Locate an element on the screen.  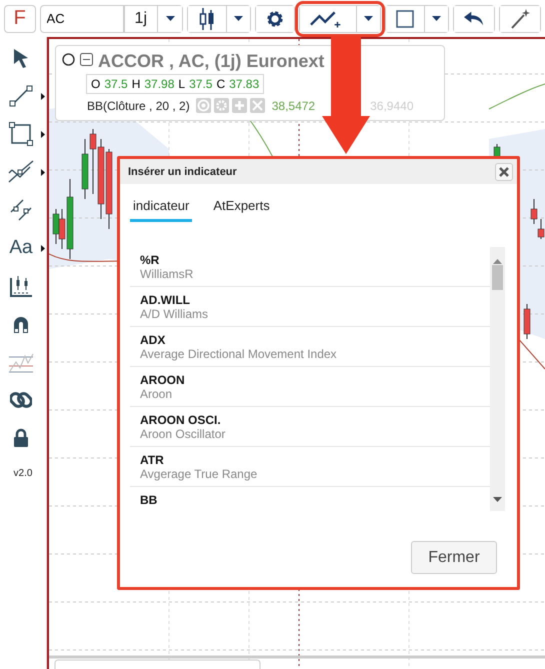
close-dialog-button: Fermer is located at coordinates (454, 557).